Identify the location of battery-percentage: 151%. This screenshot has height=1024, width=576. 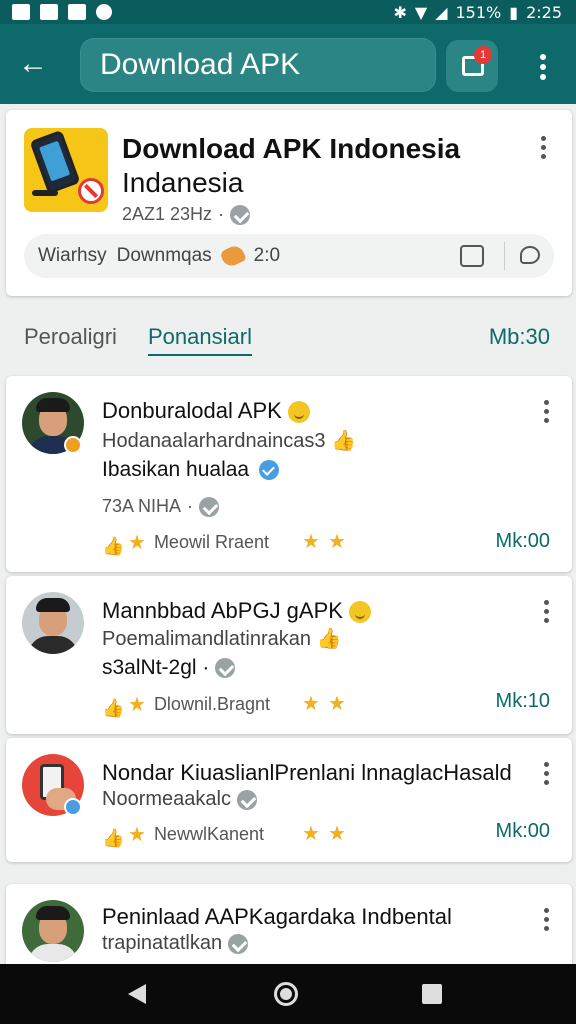
(478, 12).